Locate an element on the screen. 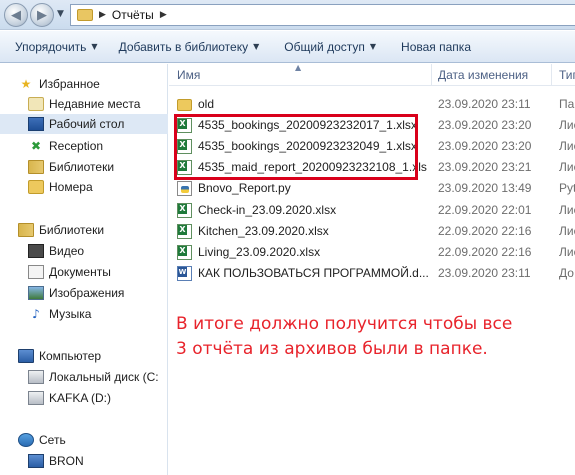 This screenshot has width=575, height=475. sidebar-group-label: Сеть is located at coordinates (52, 440).